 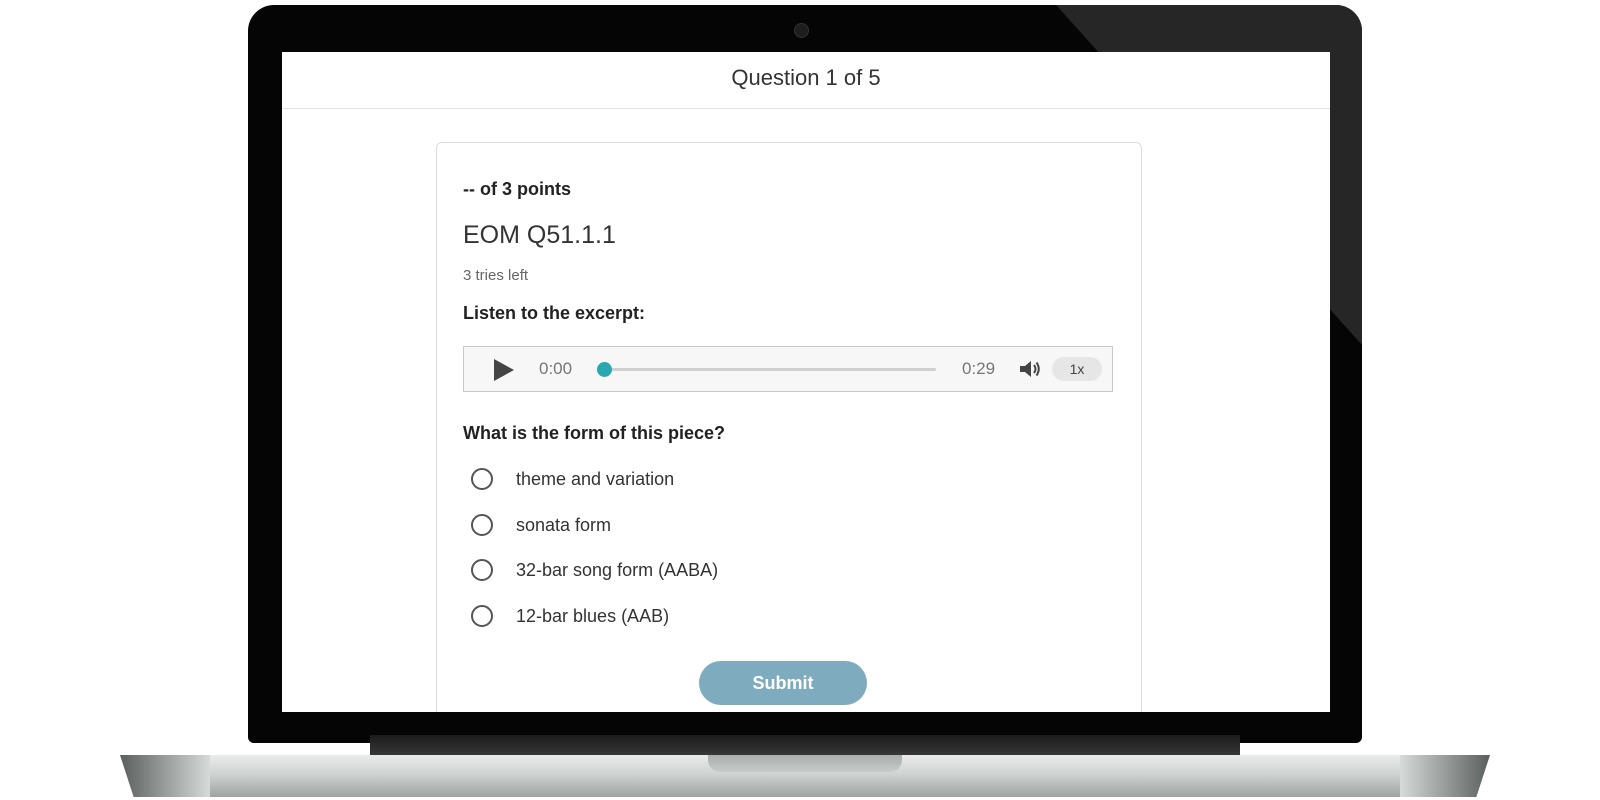 I want to click on option-theme-and-variation: theme and variation, so click(x=572, y=479).